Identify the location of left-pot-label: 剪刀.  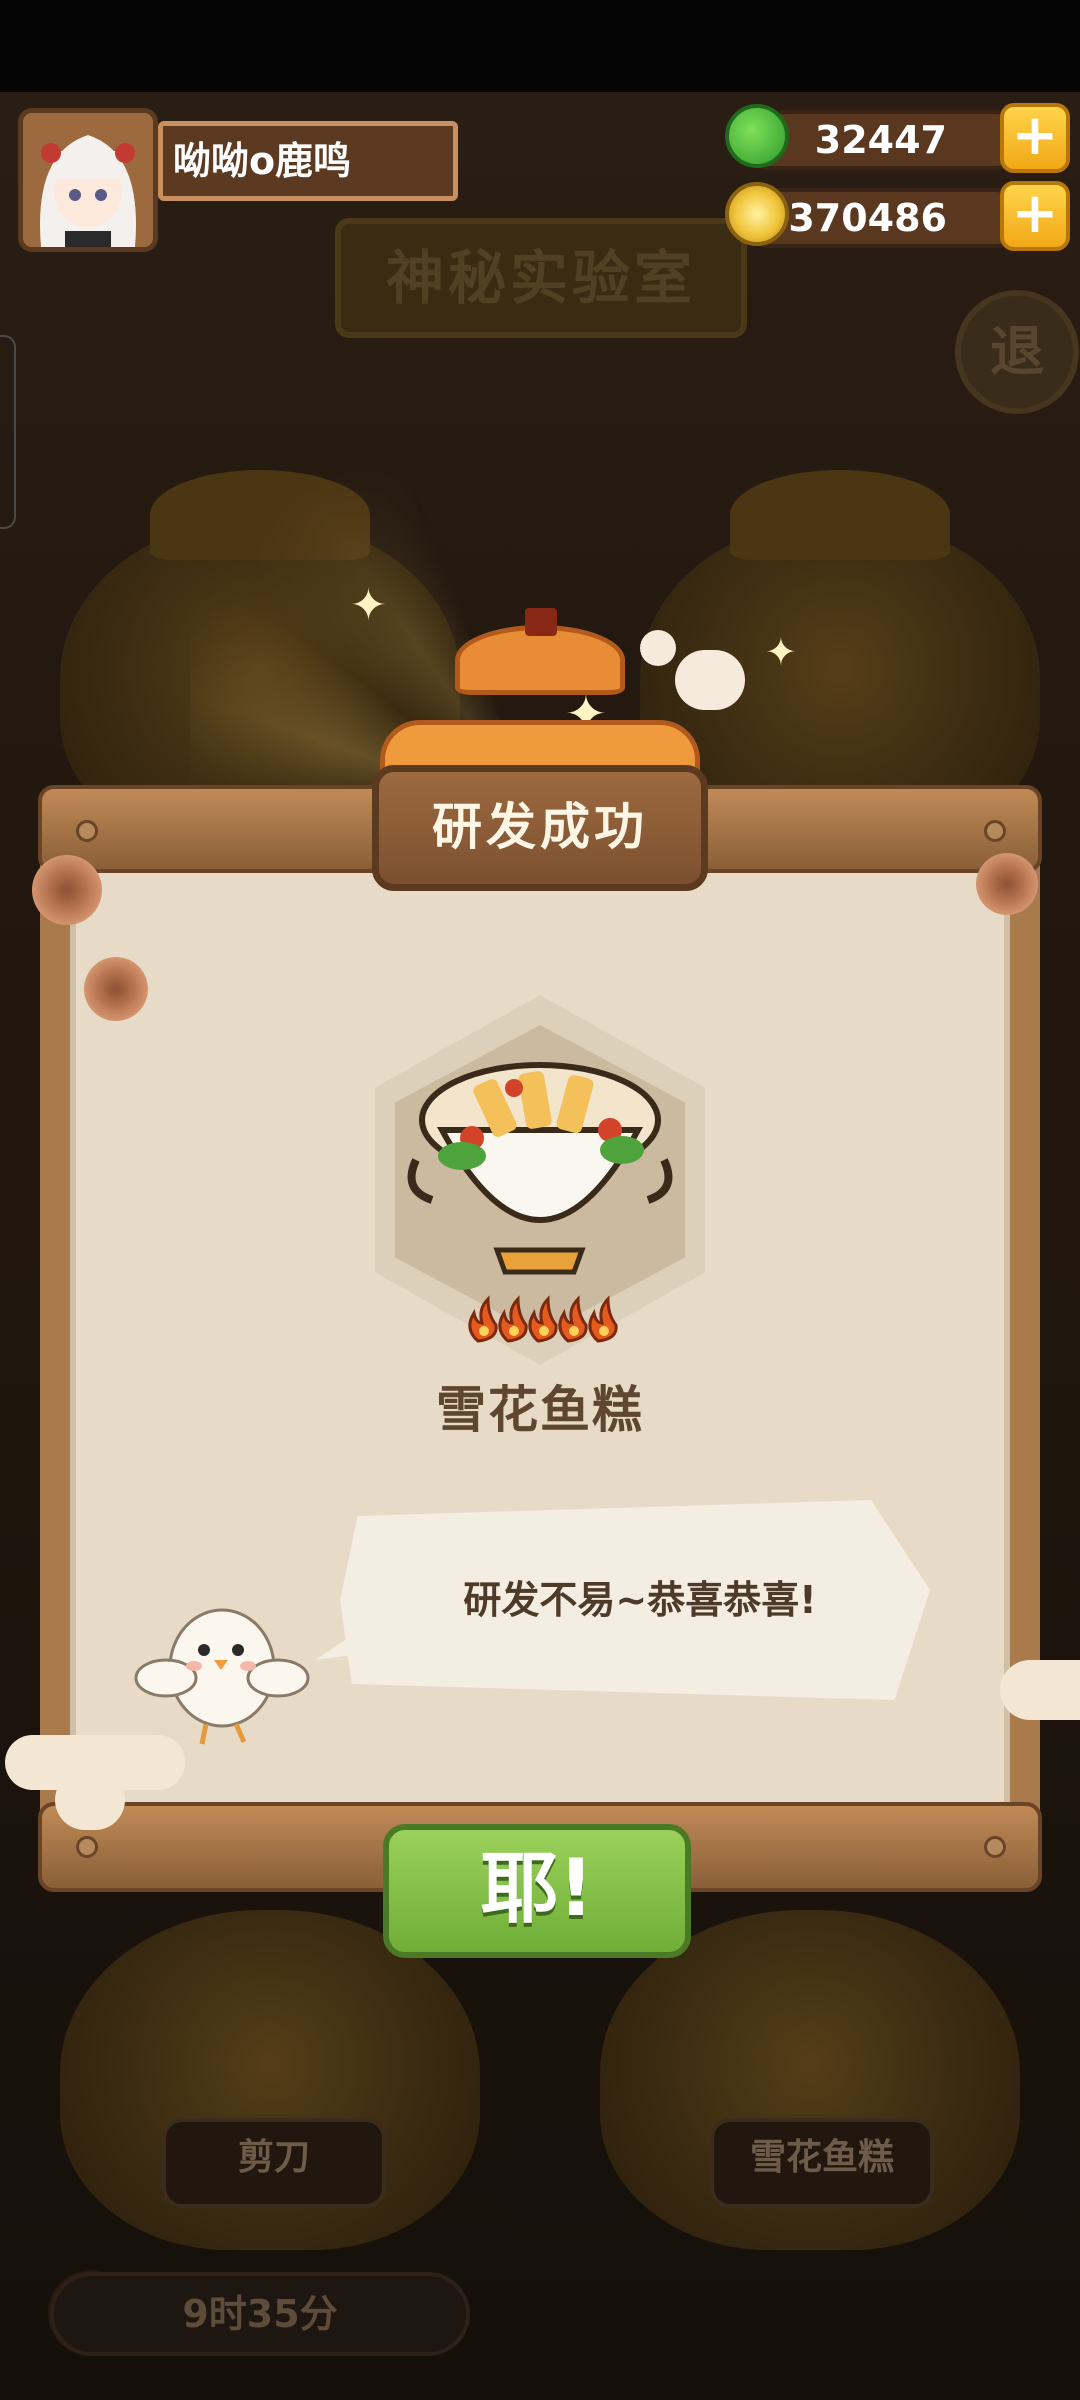
(274, 2163).